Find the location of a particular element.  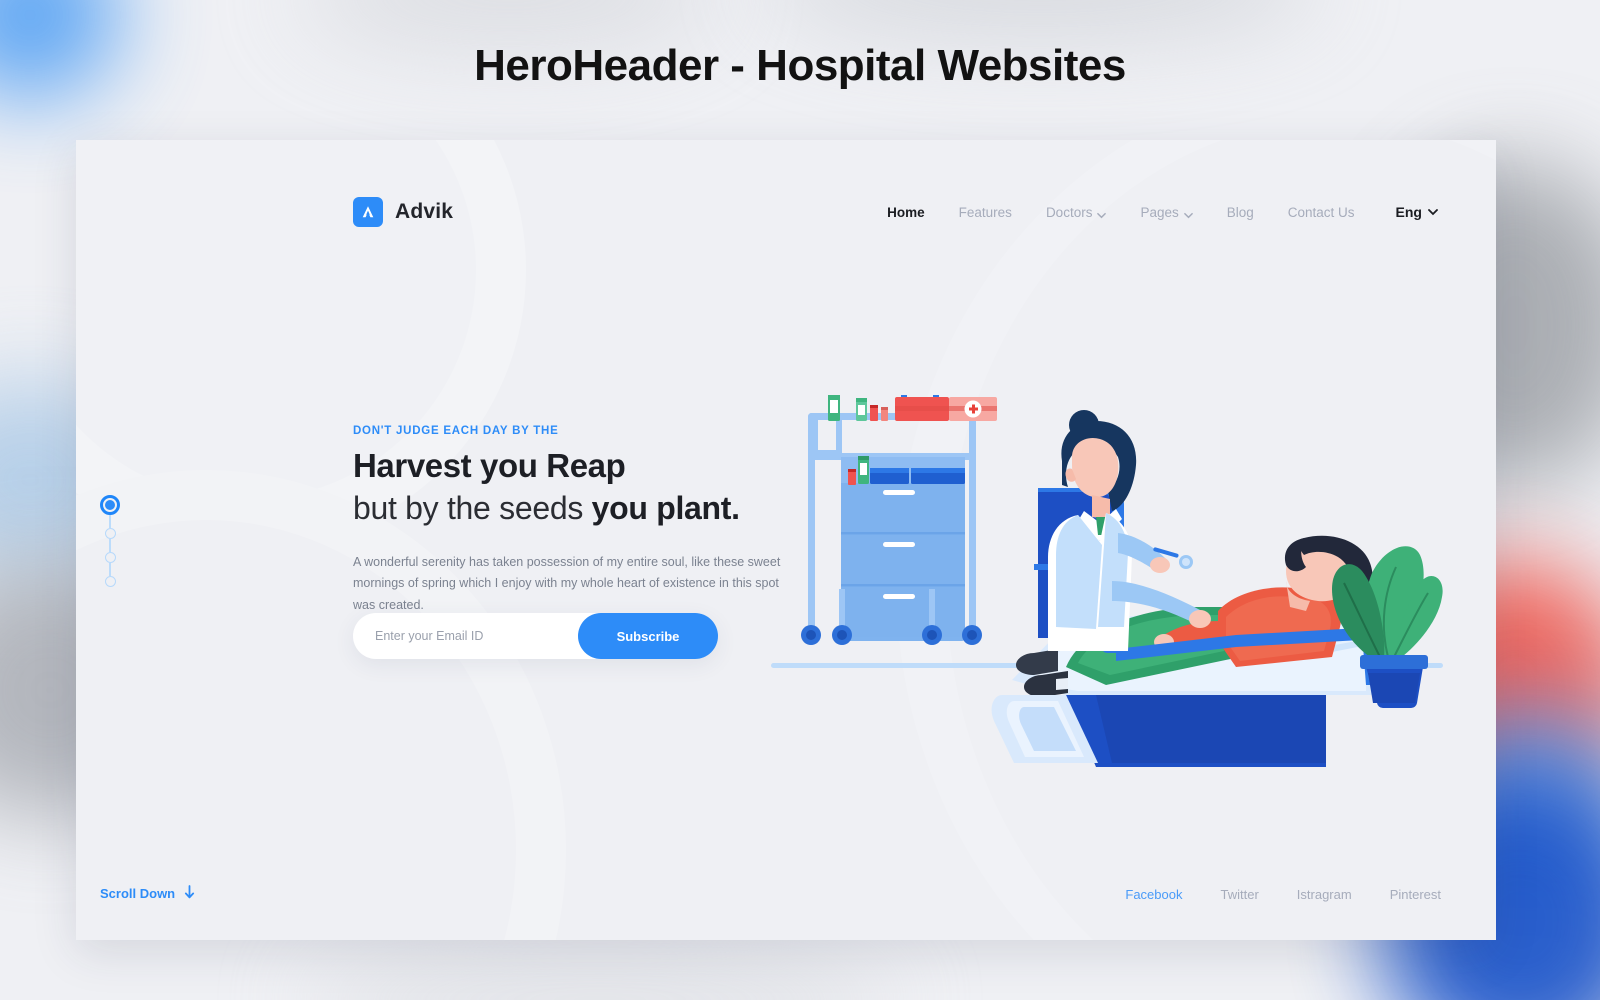

first-aid-kit is located at coordinates (946, 408).